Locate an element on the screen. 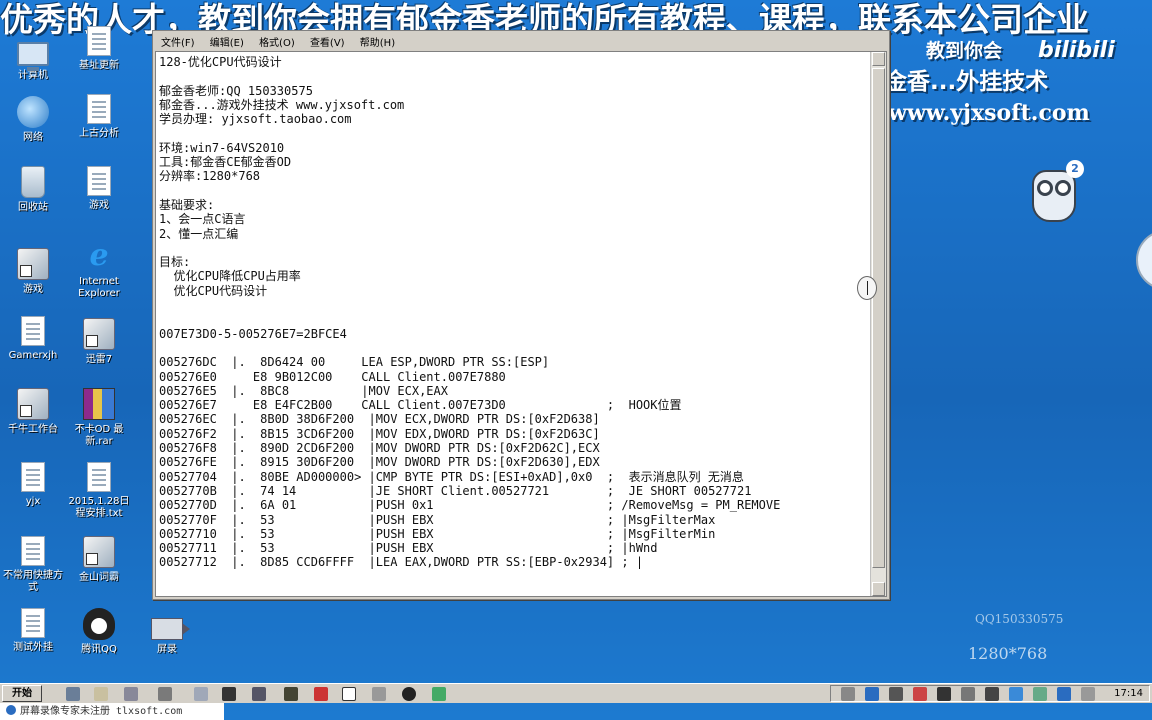 This screenshot has height=720, width=1152. desktop-icon-shortcuts: 不常用快捷方式 is located at coordinates (33, 565).